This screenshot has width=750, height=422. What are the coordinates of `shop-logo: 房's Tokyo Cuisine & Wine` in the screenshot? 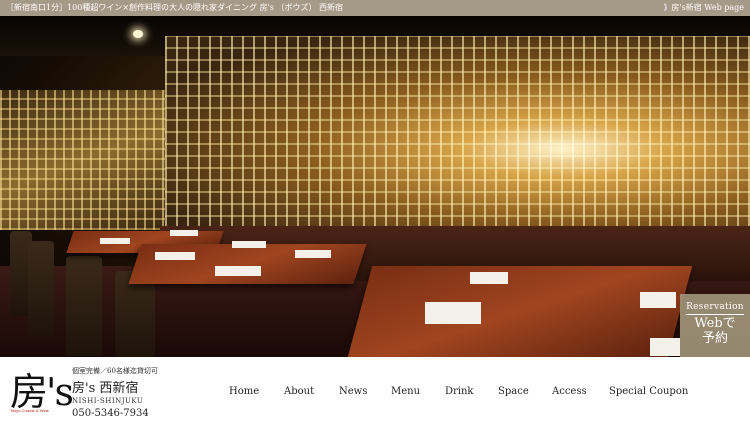 It's located at (42, 391).